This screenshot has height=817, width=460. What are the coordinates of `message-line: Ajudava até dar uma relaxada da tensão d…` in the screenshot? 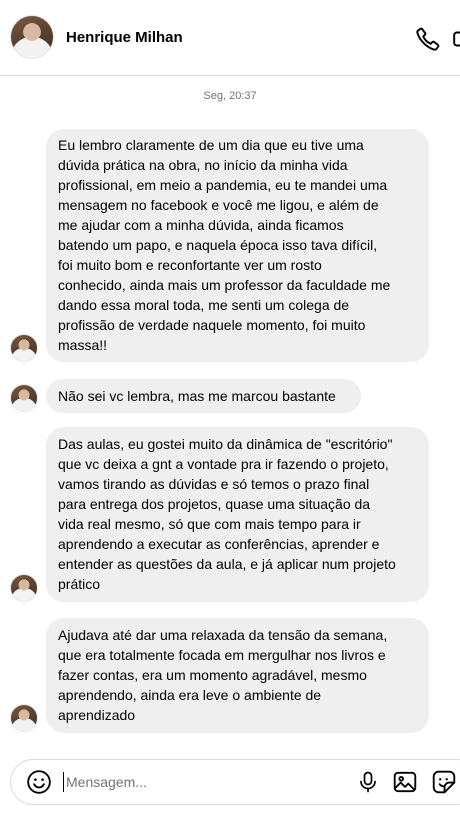 It's located at (223, 635).